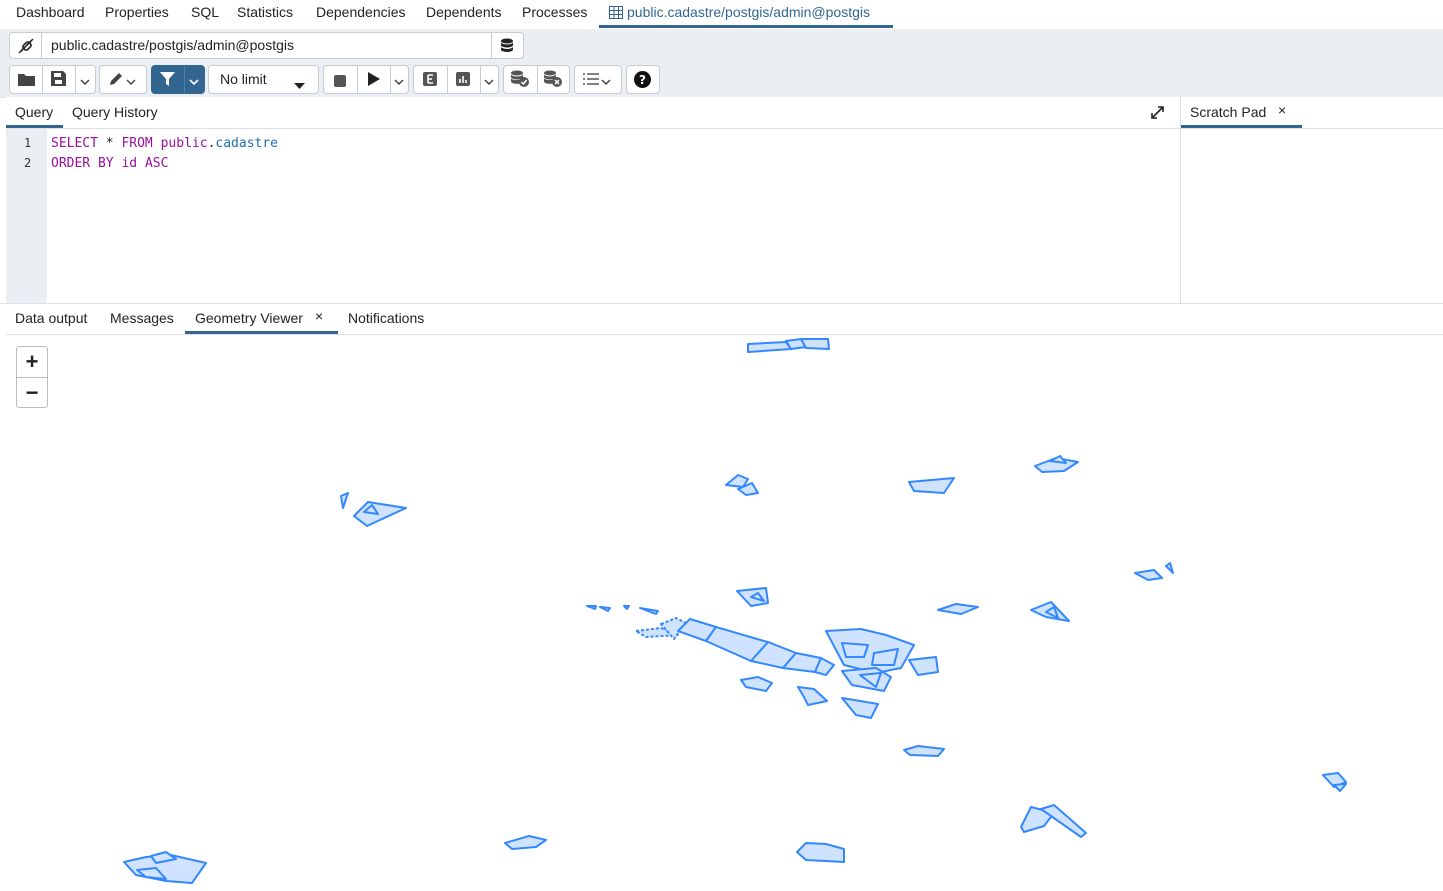 This screenshot has height=891, width=1443. I want to click on tab-processes: Processes, so click(554, 12).